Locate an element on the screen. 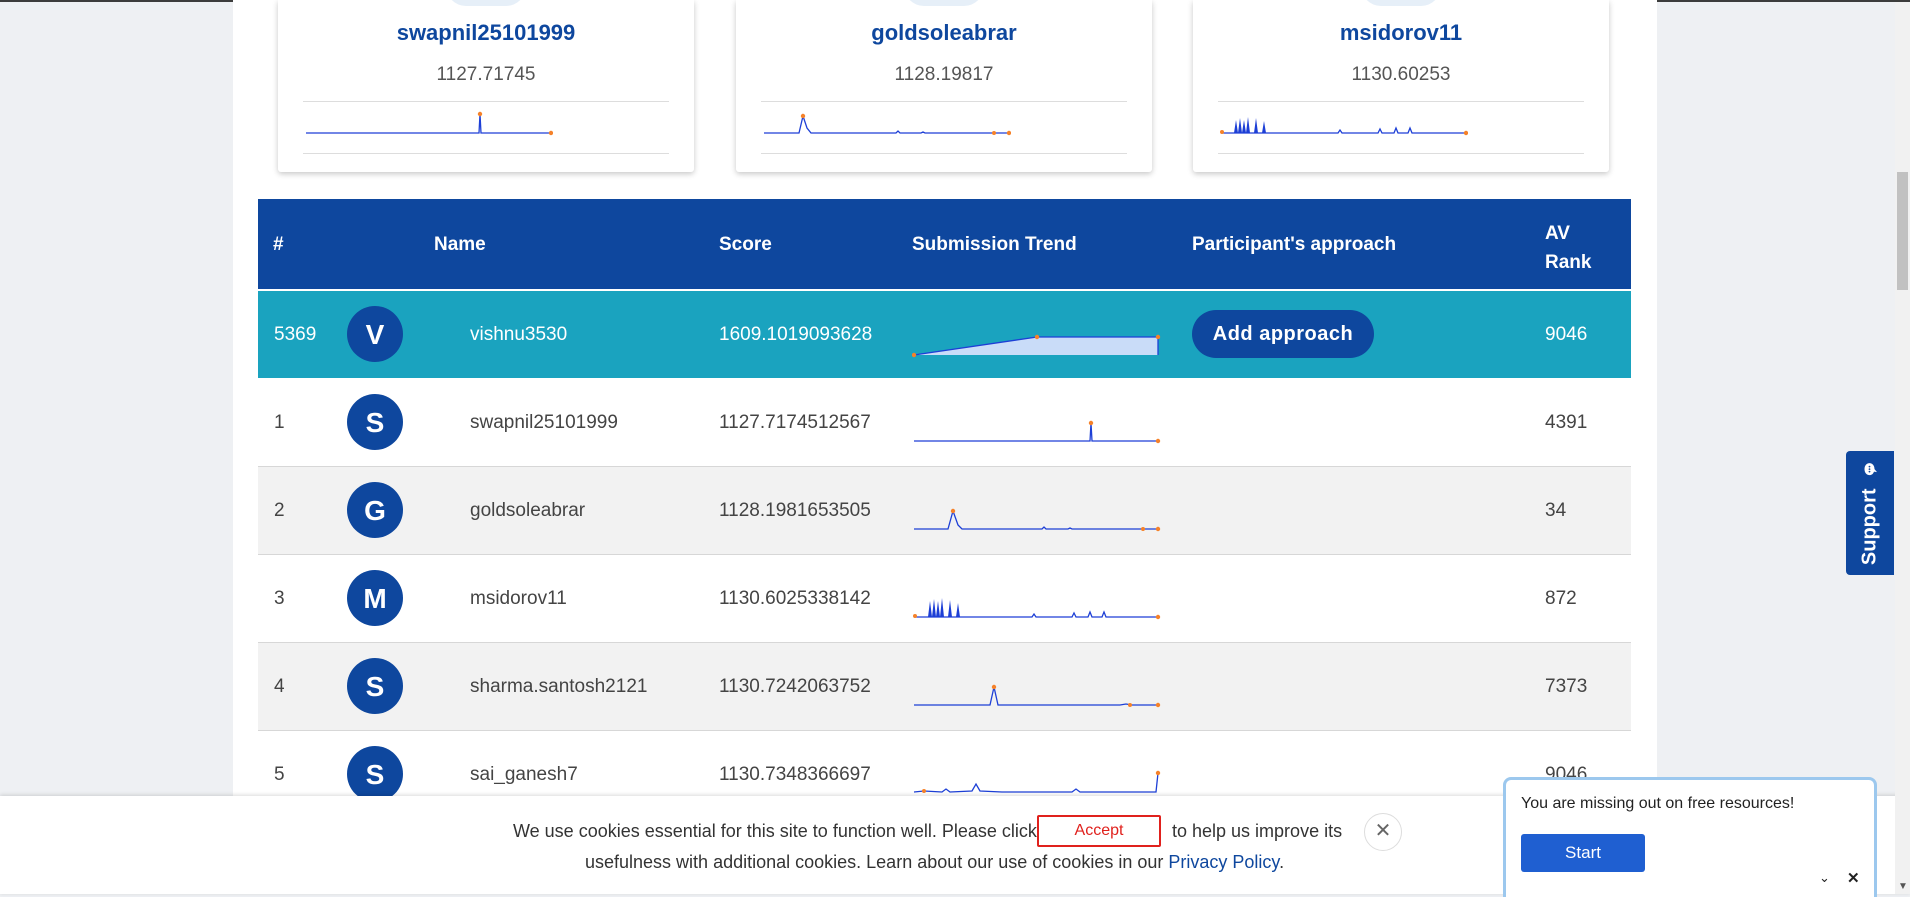  chat-bubble-icon is located at coordinates (1870, 468).